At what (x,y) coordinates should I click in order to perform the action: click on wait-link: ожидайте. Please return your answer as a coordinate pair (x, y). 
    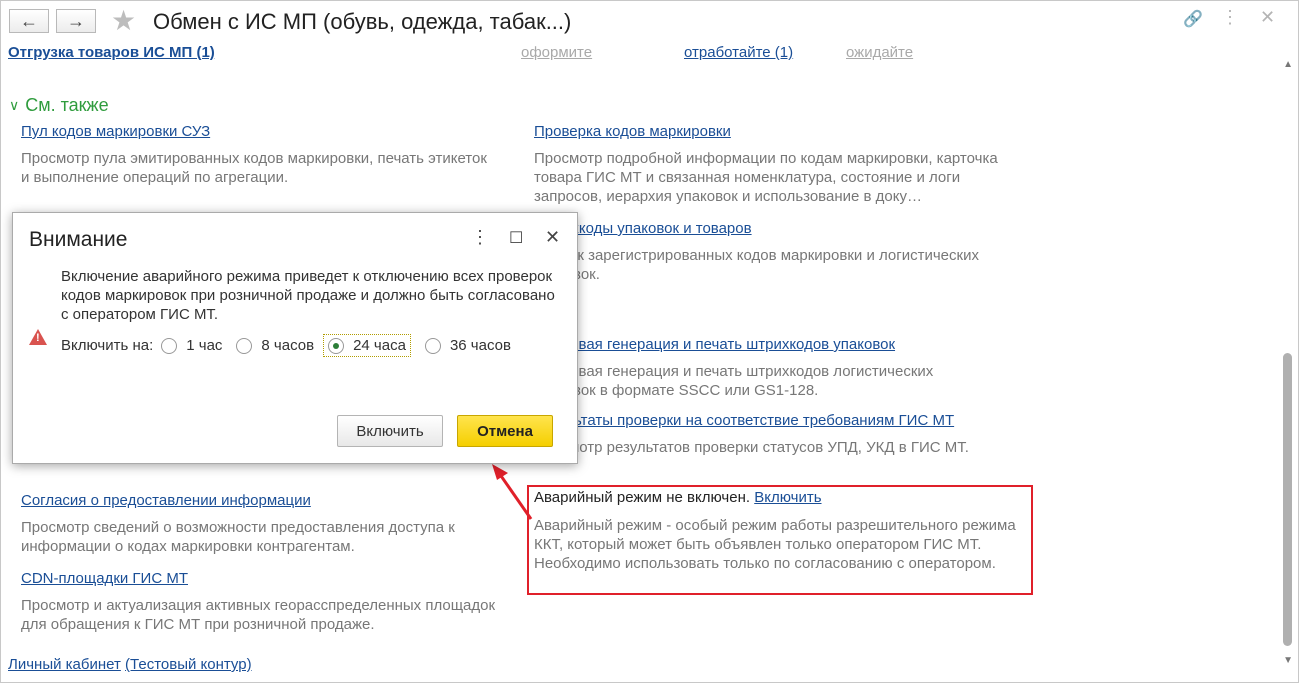
    Looking at the image, I should click on (879, 52).